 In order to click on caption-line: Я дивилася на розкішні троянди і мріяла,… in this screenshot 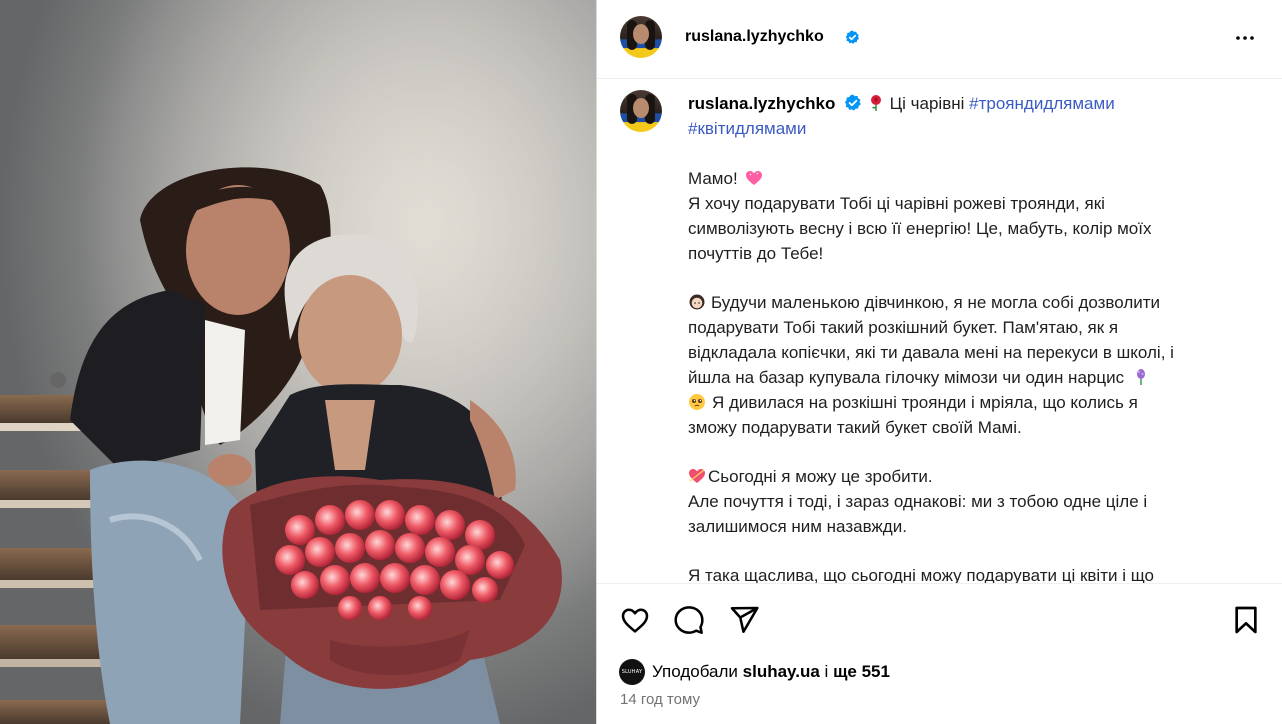, I will do `click(913, 402)`.